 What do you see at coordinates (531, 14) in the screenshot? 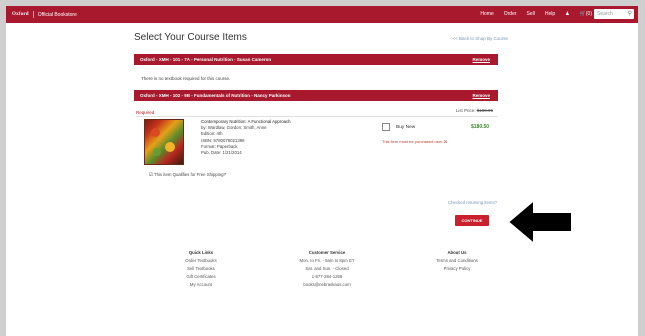
I see `nav-sell: Sell` at bounding box center [531, 14].